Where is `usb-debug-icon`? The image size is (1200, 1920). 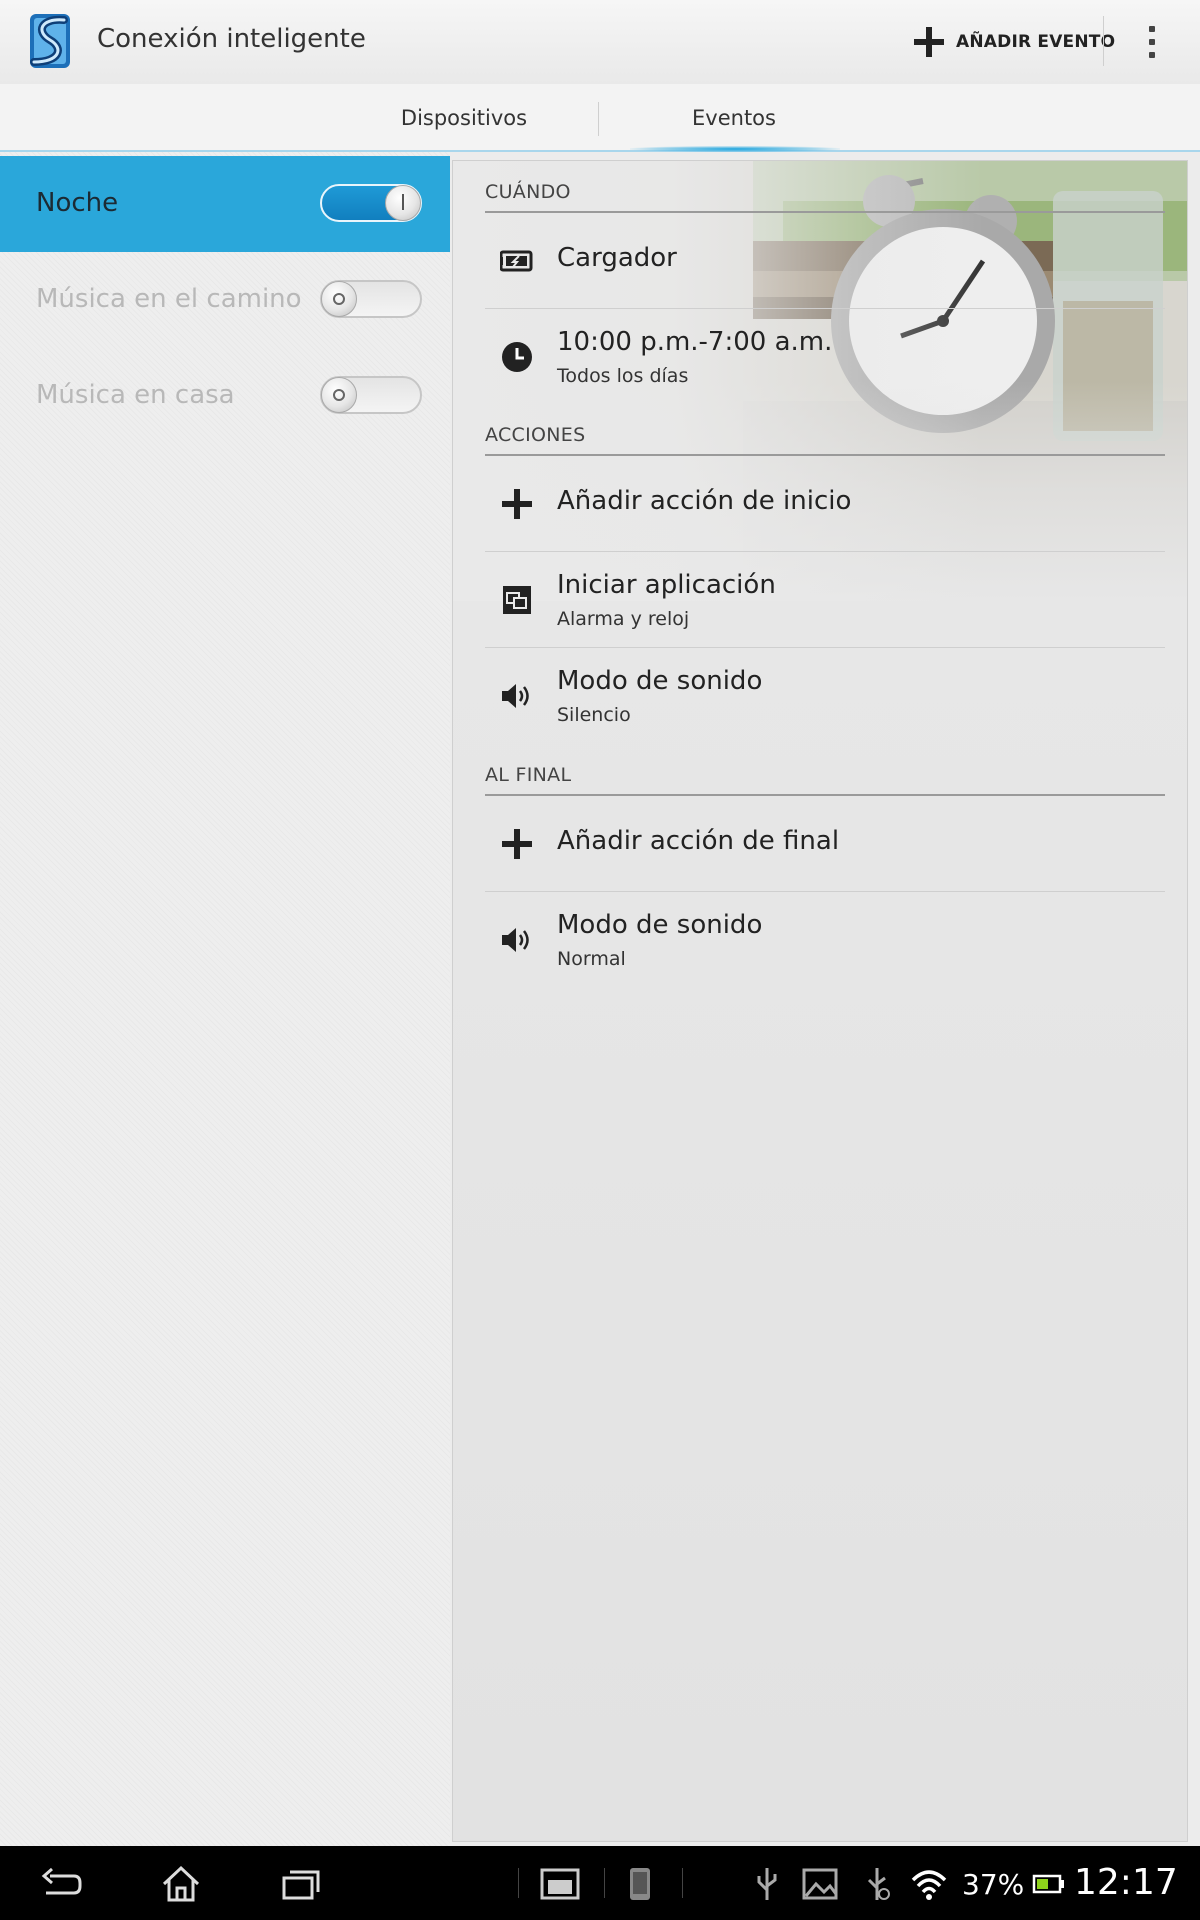 usb-debug-icon is located at coordinates (878, 1884).